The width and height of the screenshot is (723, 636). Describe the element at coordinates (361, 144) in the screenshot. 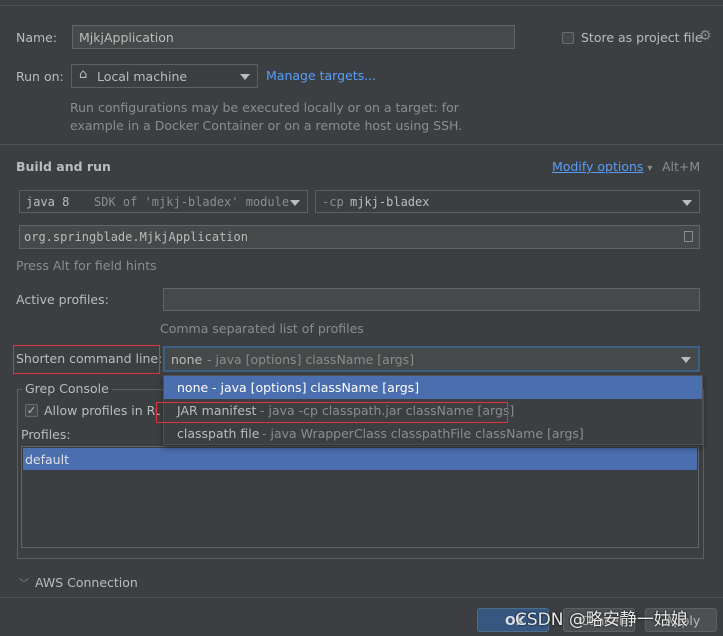

I see `section-separator` at that location.